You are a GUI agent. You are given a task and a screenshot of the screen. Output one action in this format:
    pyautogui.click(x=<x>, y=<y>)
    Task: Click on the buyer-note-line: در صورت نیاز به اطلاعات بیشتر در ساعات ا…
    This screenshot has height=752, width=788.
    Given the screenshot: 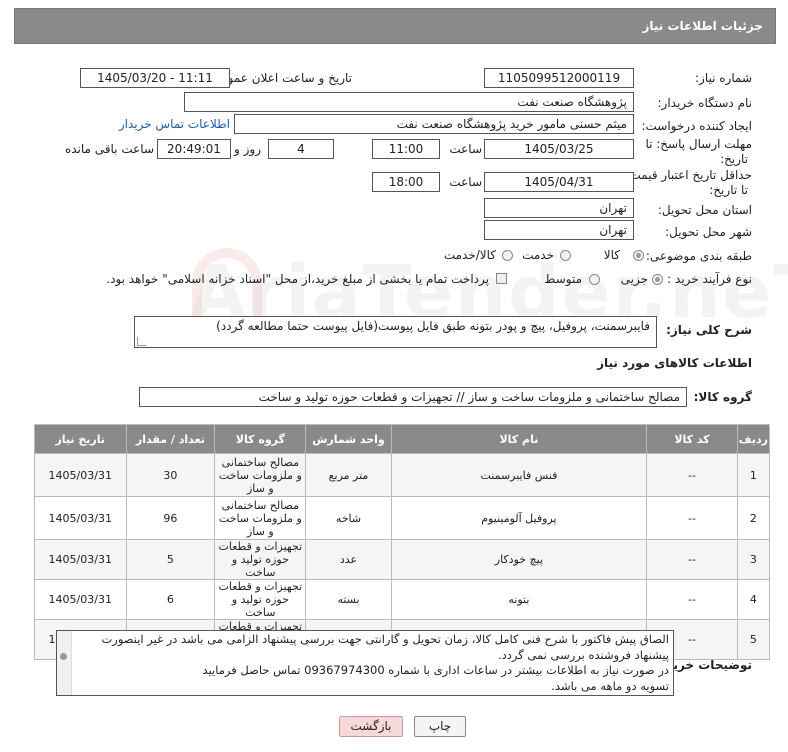 What is the action you would take?
    pyautogui.click(x=435, y=670)
    